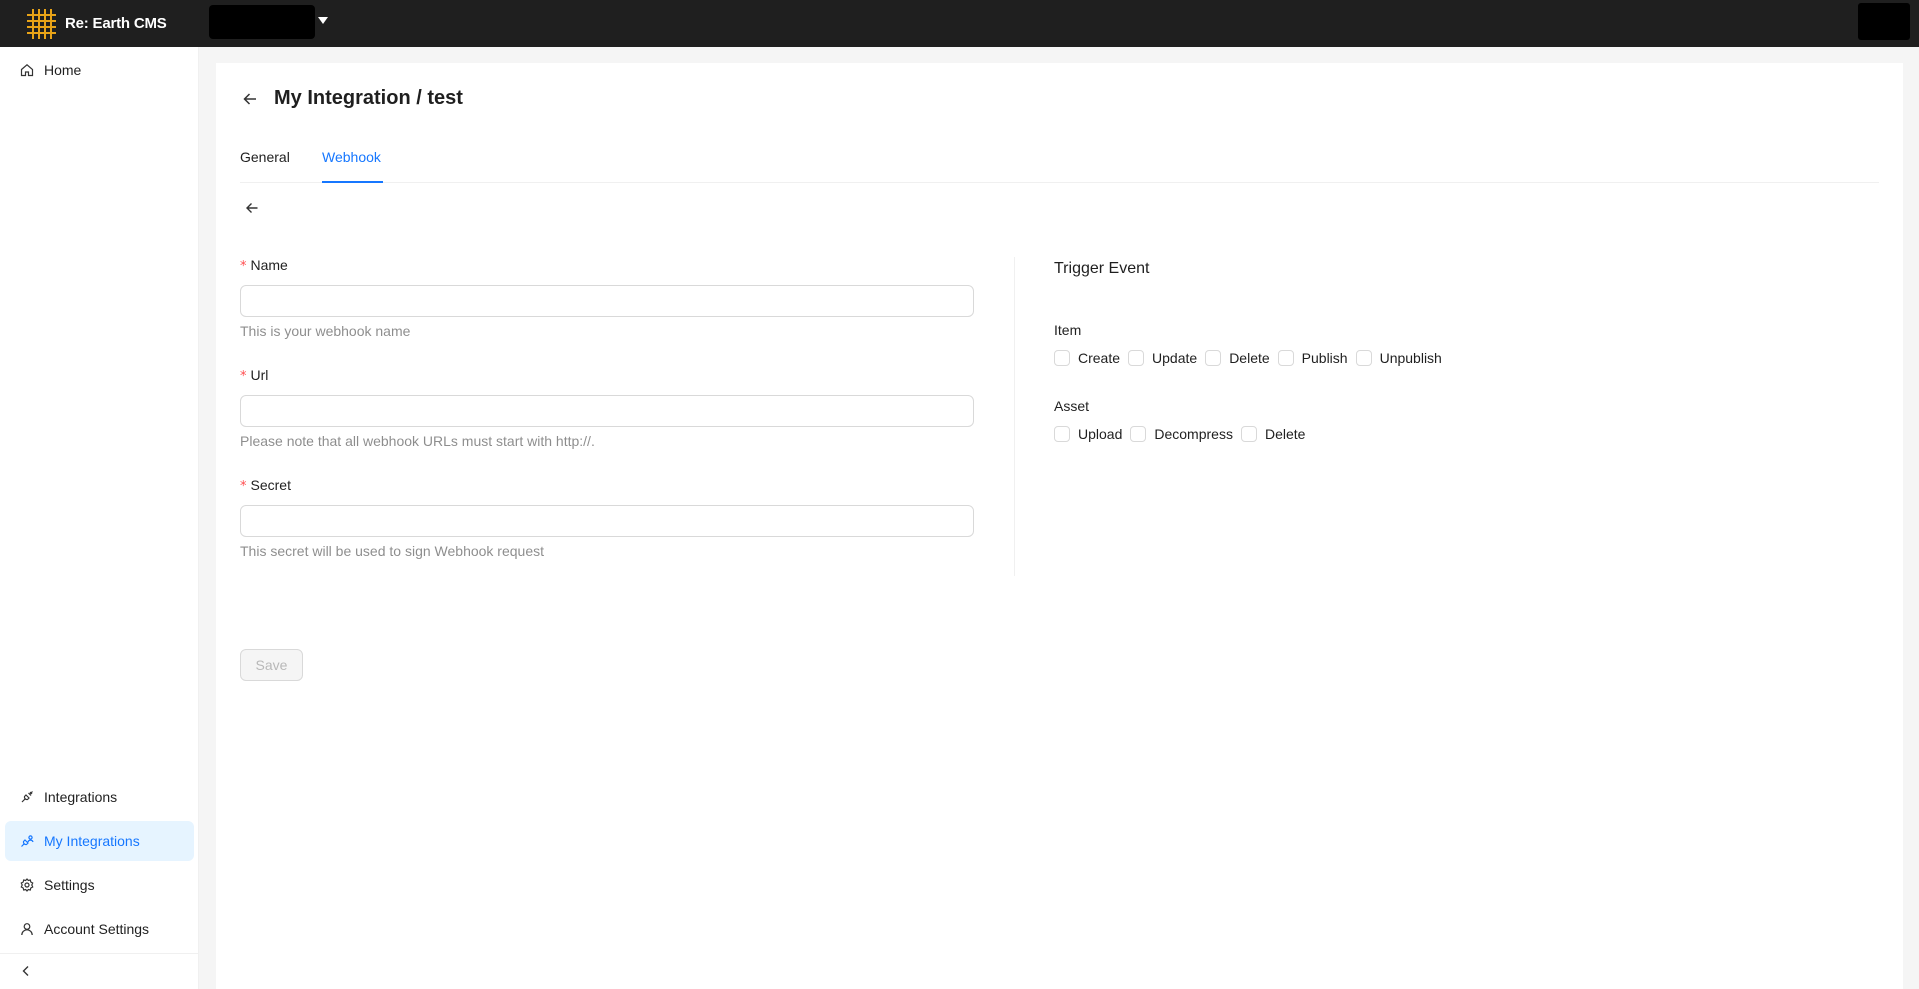  What do you see at coordinates (99, 885) in the screenshot?
I see `sidebar-item-settings: Settings` at bounding box center [99, 885].